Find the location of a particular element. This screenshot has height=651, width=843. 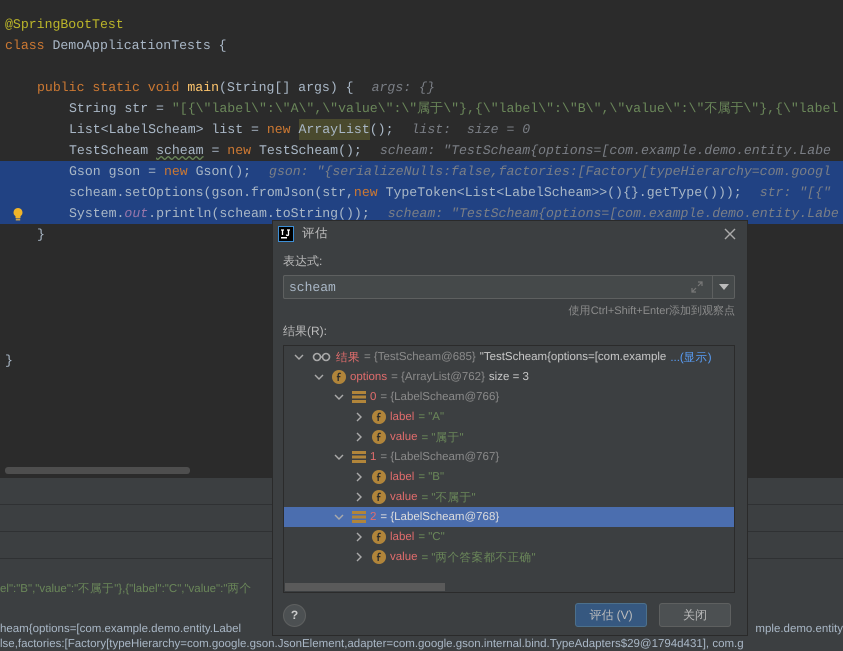

code-token: = is located at coordinates (215, 151).